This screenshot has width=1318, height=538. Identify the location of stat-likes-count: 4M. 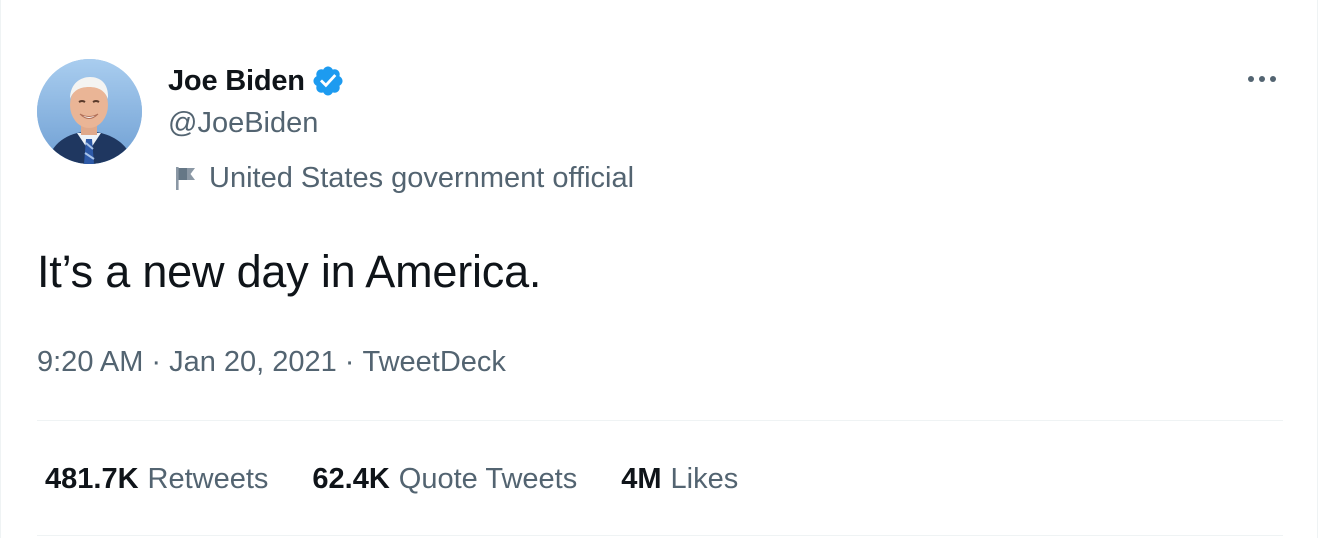
(641, 478).